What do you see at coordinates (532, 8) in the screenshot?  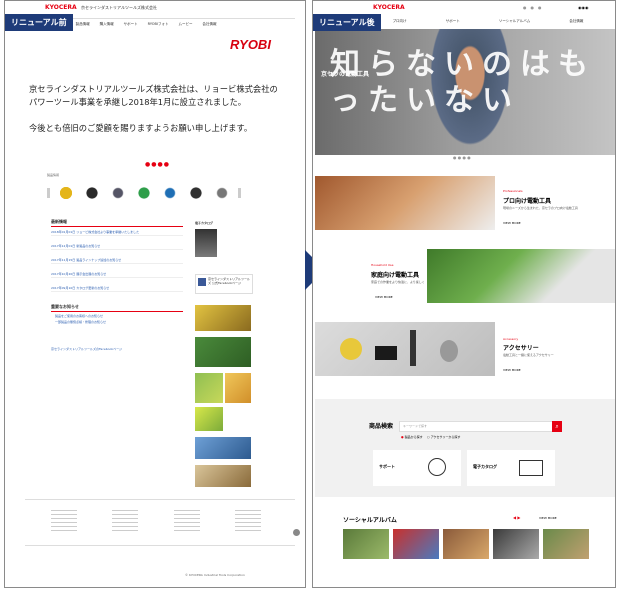 I see `header-icons: ● ● ●` at bounding box center [532, 8].